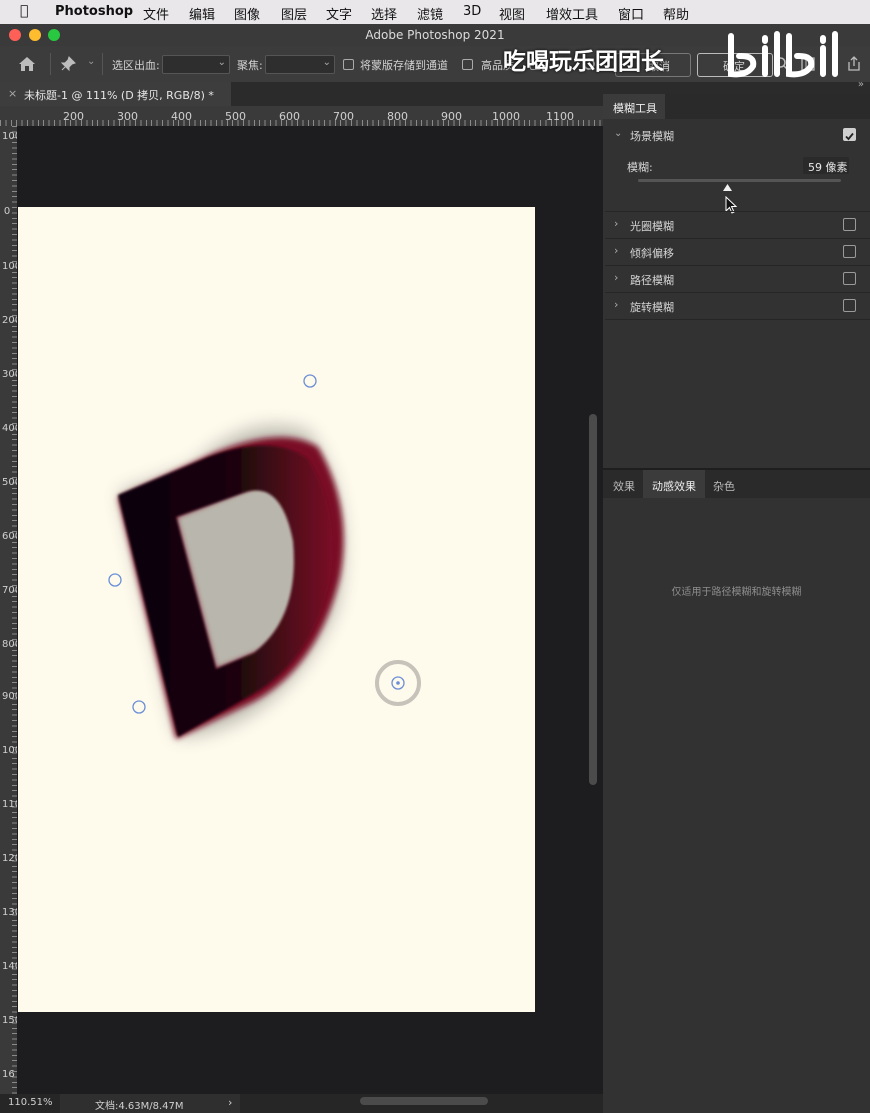 This screenshot has width=870, height=1113. I want to click on blur-amount-field: 59 像素, so click(826, 165).